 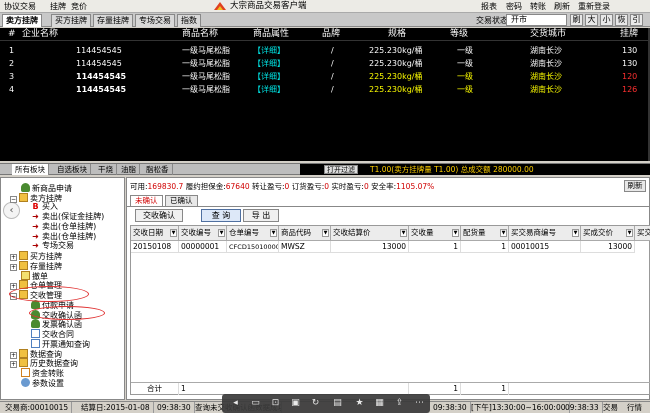 What do you see at coordinates (576, 20) in the screenshot?
I see `refresh-button: 刷` at bounding box center [576, 20].